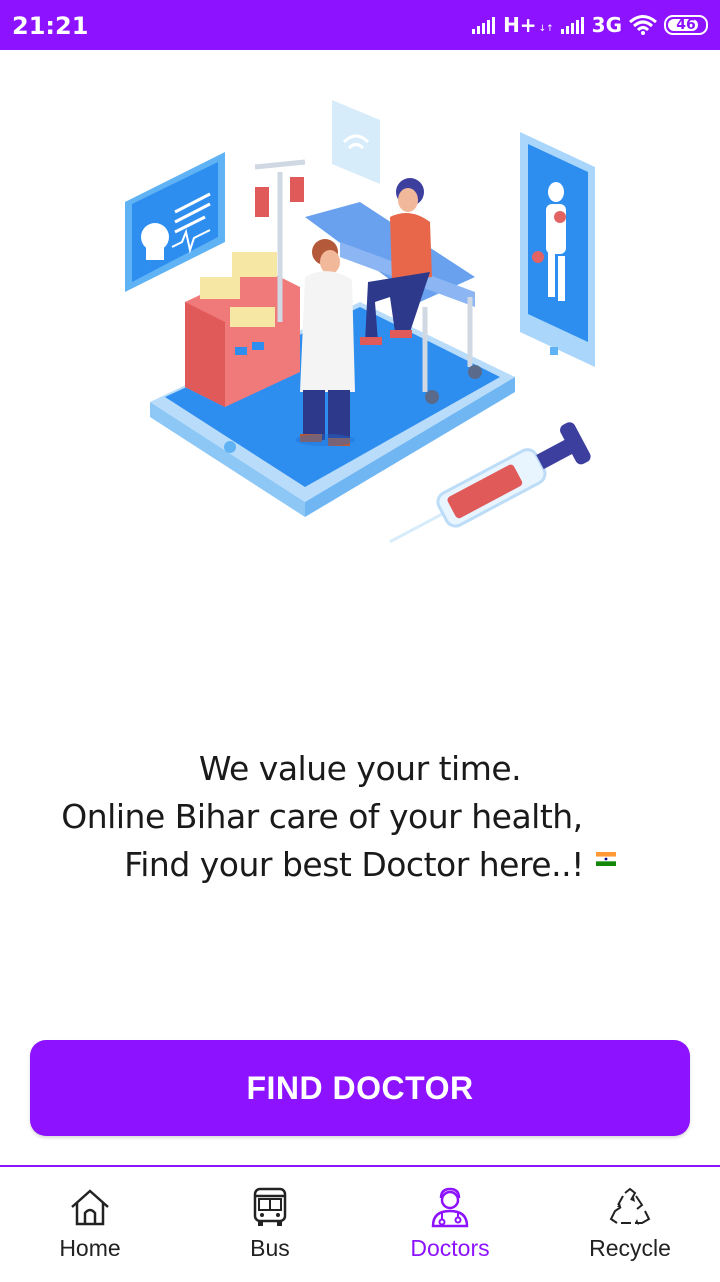 This screenshot has width=720, height=1282. Describe the element at coordinates (175, 222) in the screenshot. I see `xray-monitor-icon` at that location.